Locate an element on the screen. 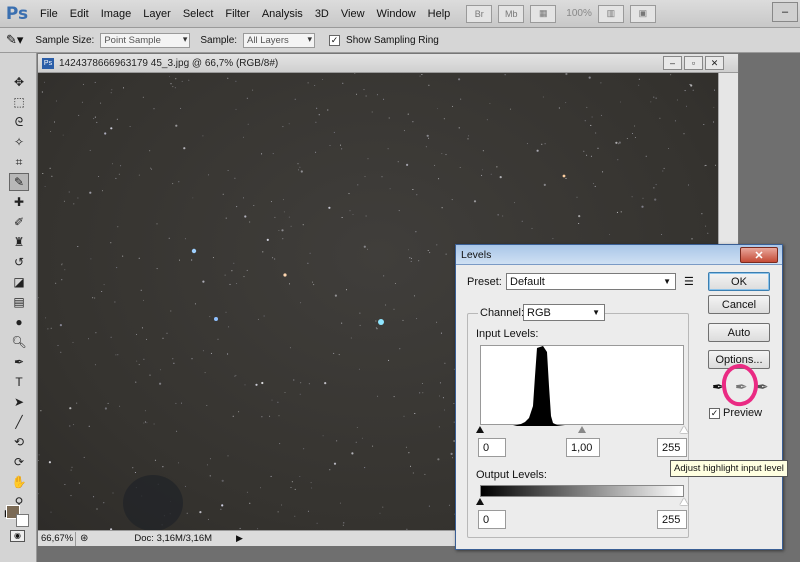 The image size is (800, 562). output-black-slider is located at coordinates (480, 501).